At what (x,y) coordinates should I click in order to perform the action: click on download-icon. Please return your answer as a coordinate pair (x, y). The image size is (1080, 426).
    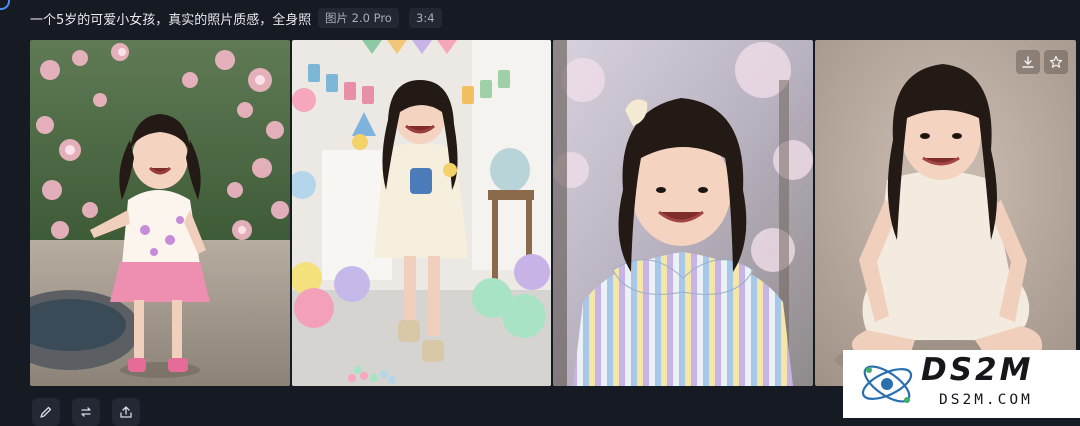
    Looking at the image, I should click on (1028, 62).